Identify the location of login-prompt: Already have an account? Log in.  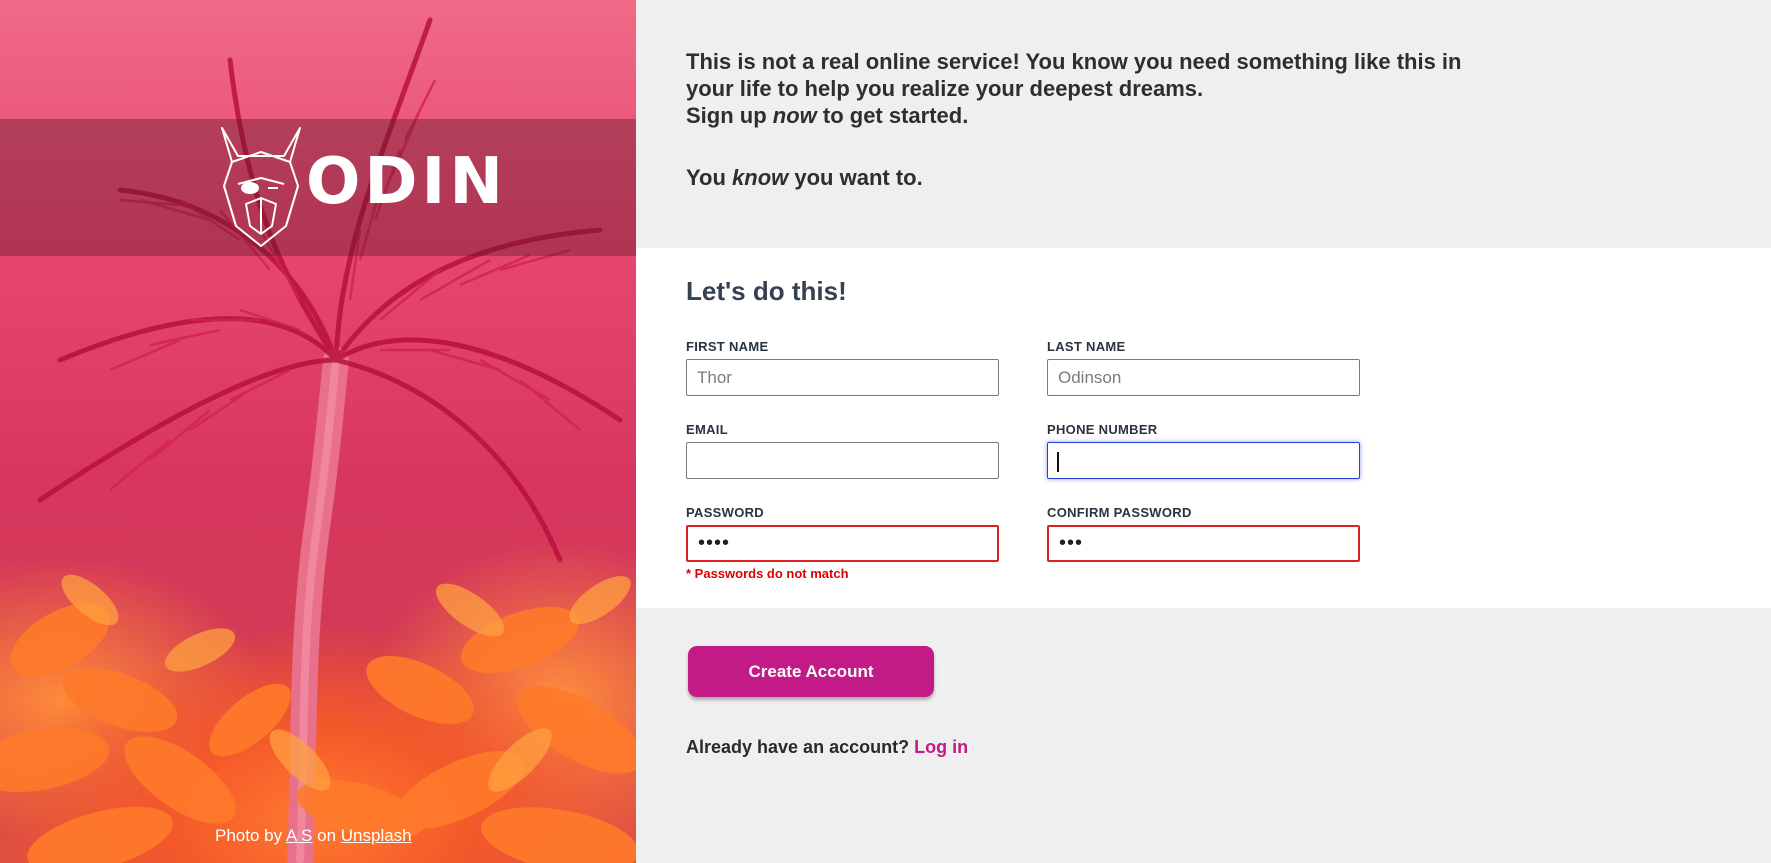
(827, 747).